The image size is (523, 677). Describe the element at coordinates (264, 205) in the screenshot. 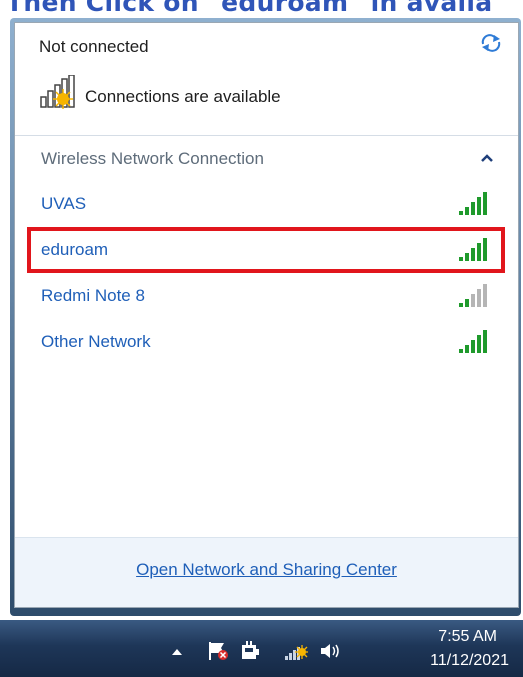

I see `network-item-uvas: UVAS` at that location.